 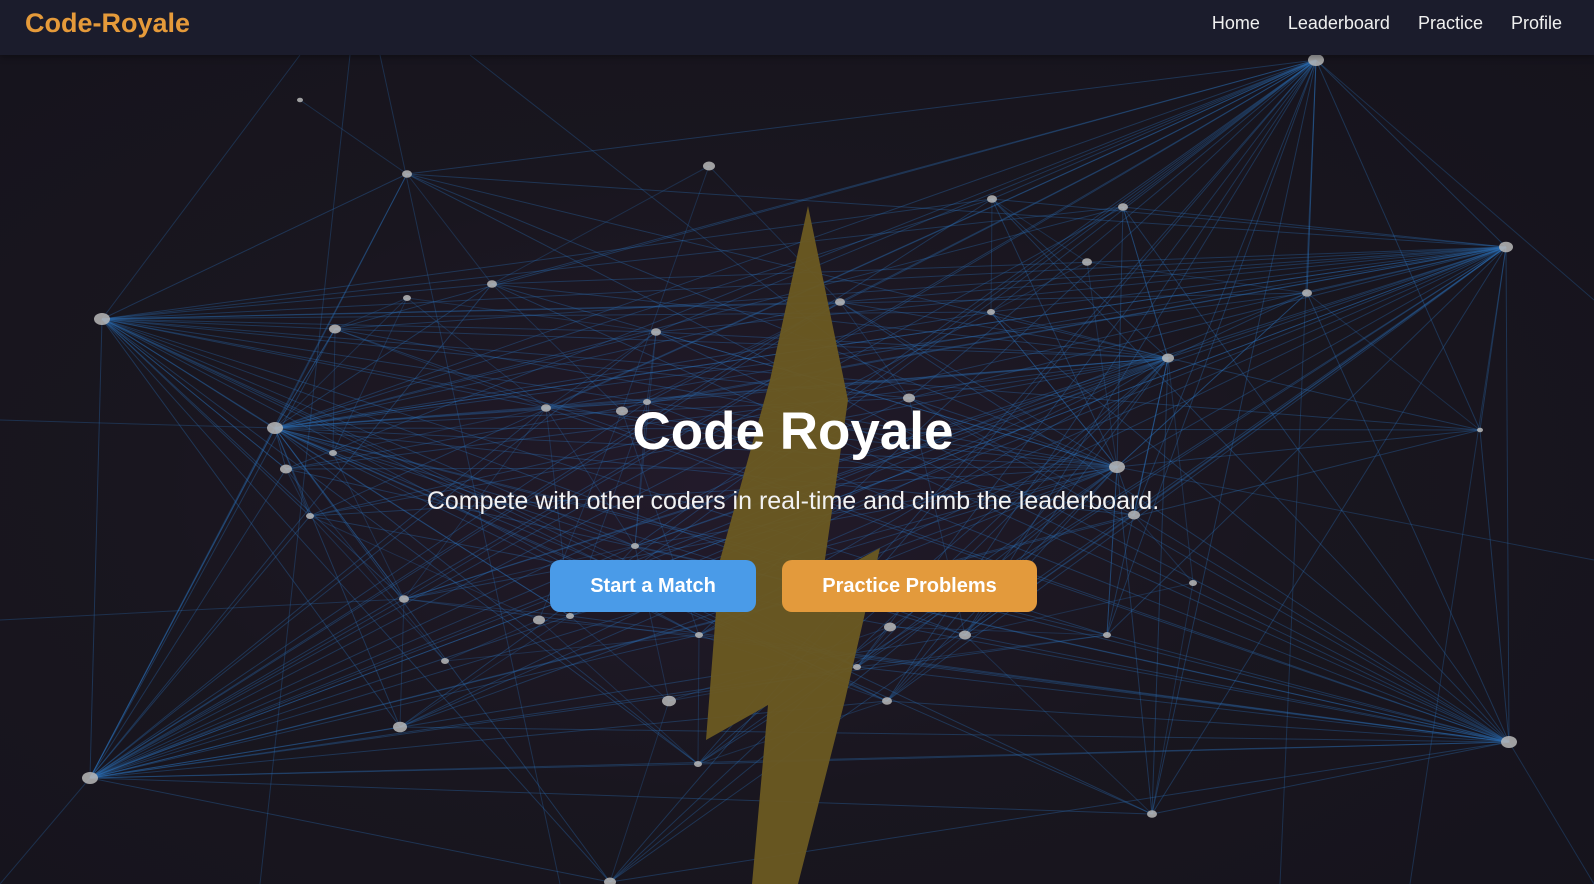 I want to click on nav-links: Home Leaderboard Practice Profile, so click(x=1387, y=23).